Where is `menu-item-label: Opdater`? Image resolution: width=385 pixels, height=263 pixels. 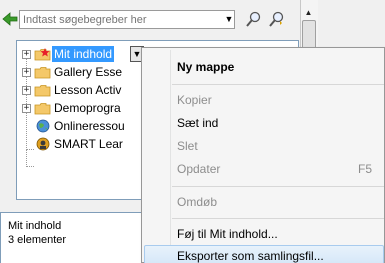
menu-item-label: Opdater is located at coordinates (199, 169).